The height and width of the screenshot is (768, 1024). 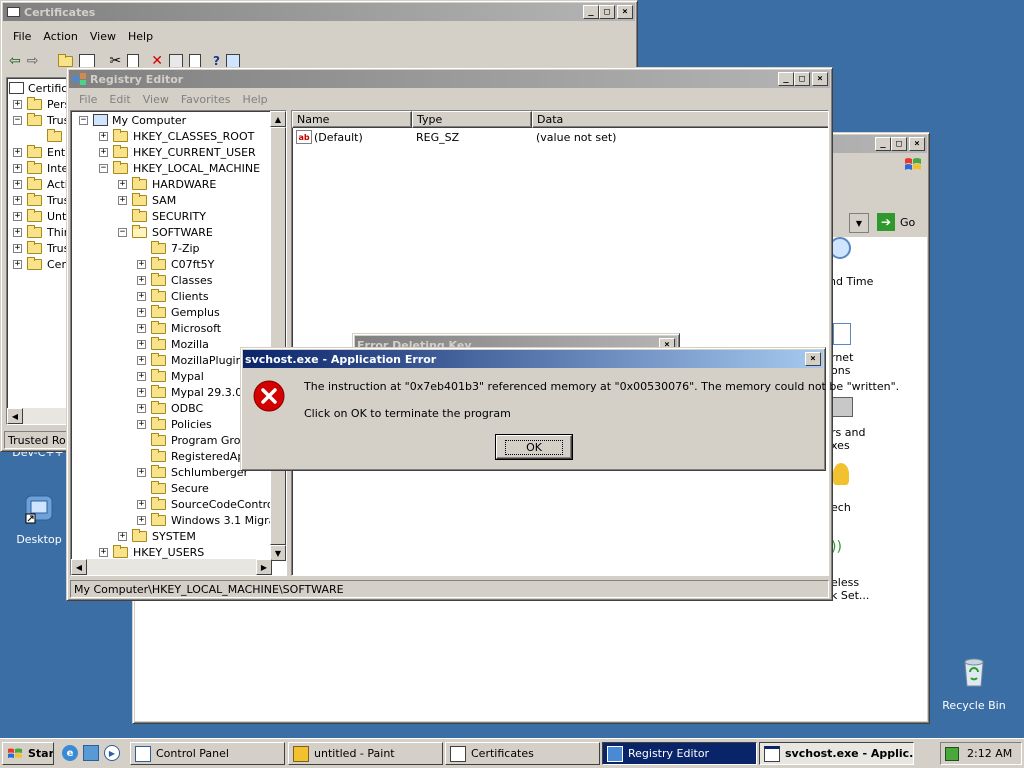 What do you see at coordinates (40, 168) in the screenshot?
I see `tree-item: + Inte` at bounding box center [40, 168].